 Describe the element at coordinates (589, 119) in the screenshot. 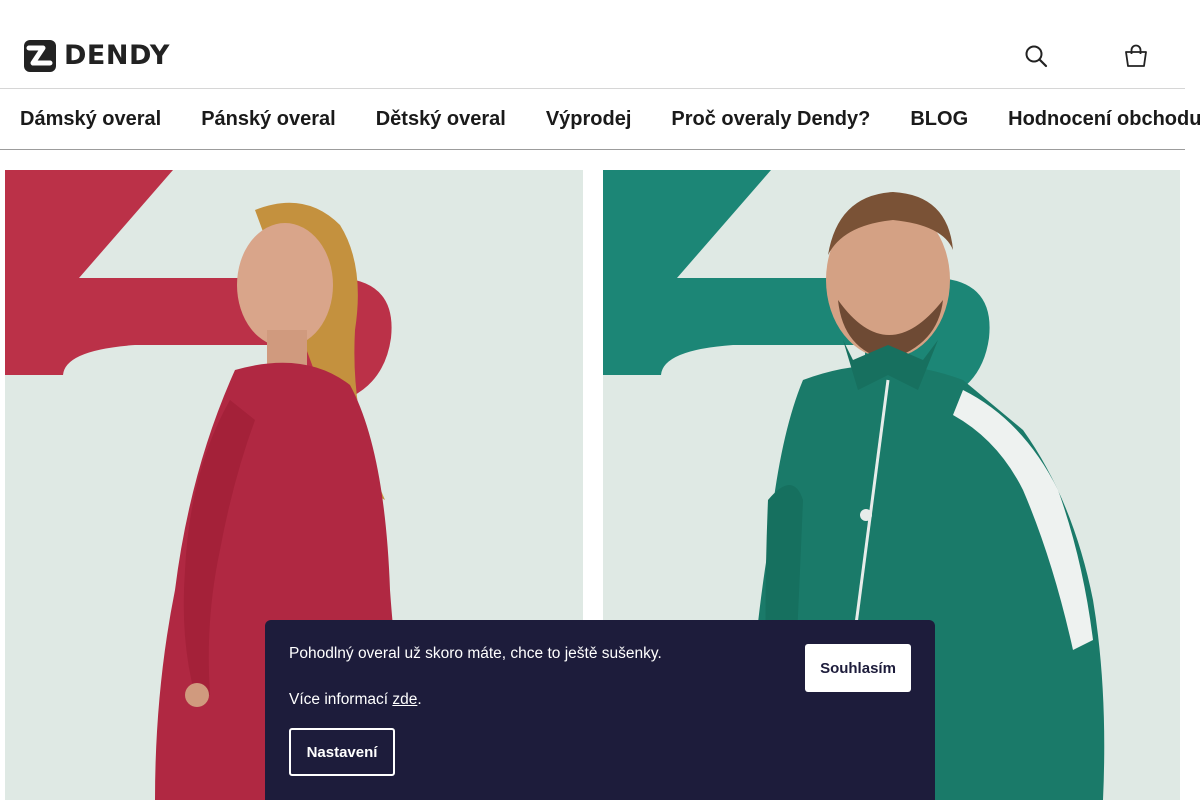

I see `nav-item-vyprodej: Výprodej` at that location.